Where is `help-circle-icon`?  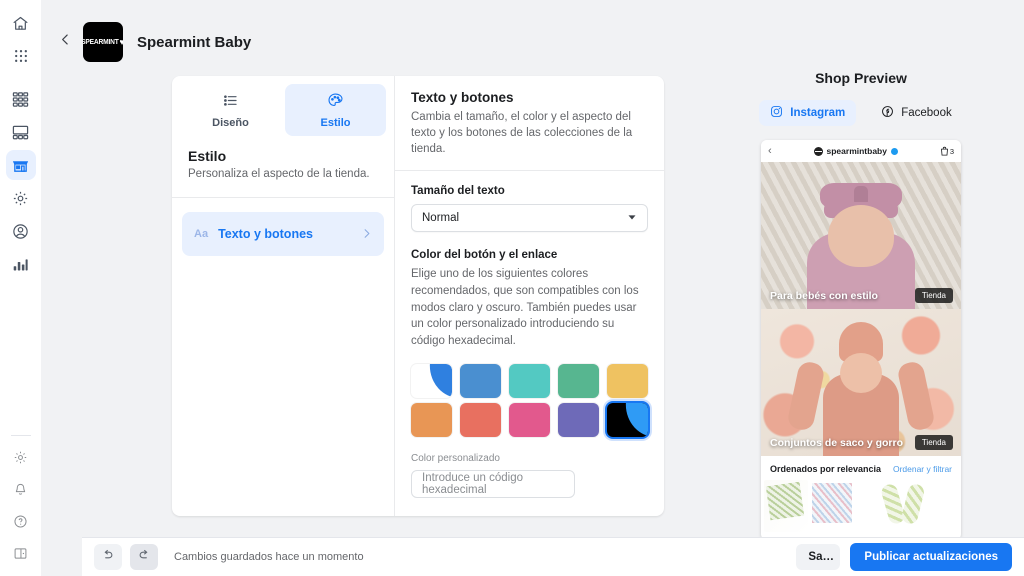 help-circle-icon is located at coordinates (21, 521).